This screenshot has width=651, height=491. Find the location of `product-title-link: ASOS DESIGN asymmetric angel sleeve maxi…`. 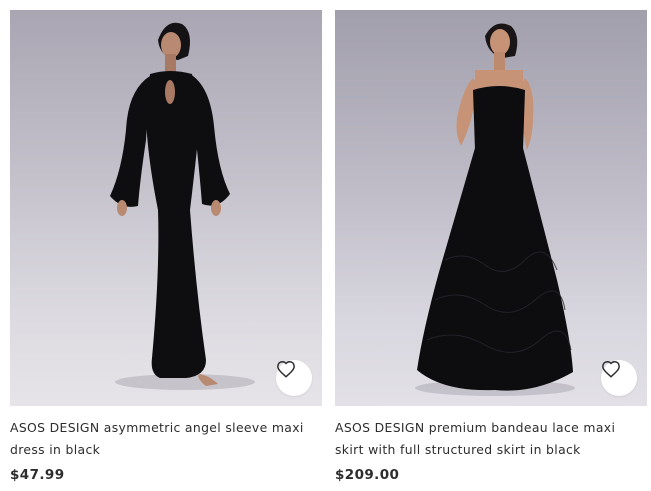

product-title-link: ASOS DESIGN asymmetric angel sleeve maxi… is located at coordinates (166, 439).